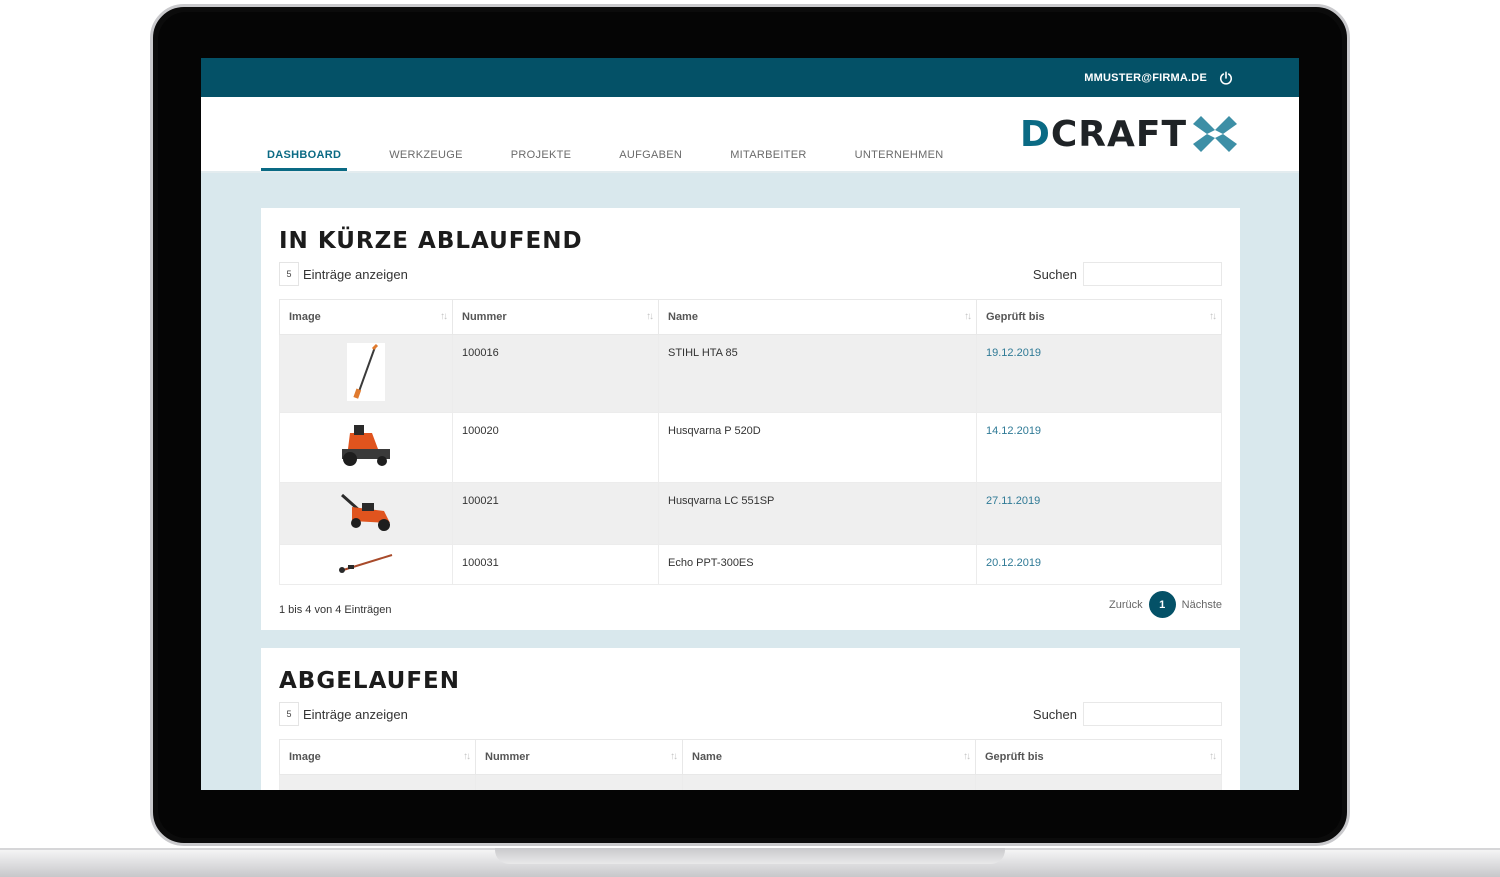  I want to click on cell-date: 27.11.2019, so click(1099, 513).